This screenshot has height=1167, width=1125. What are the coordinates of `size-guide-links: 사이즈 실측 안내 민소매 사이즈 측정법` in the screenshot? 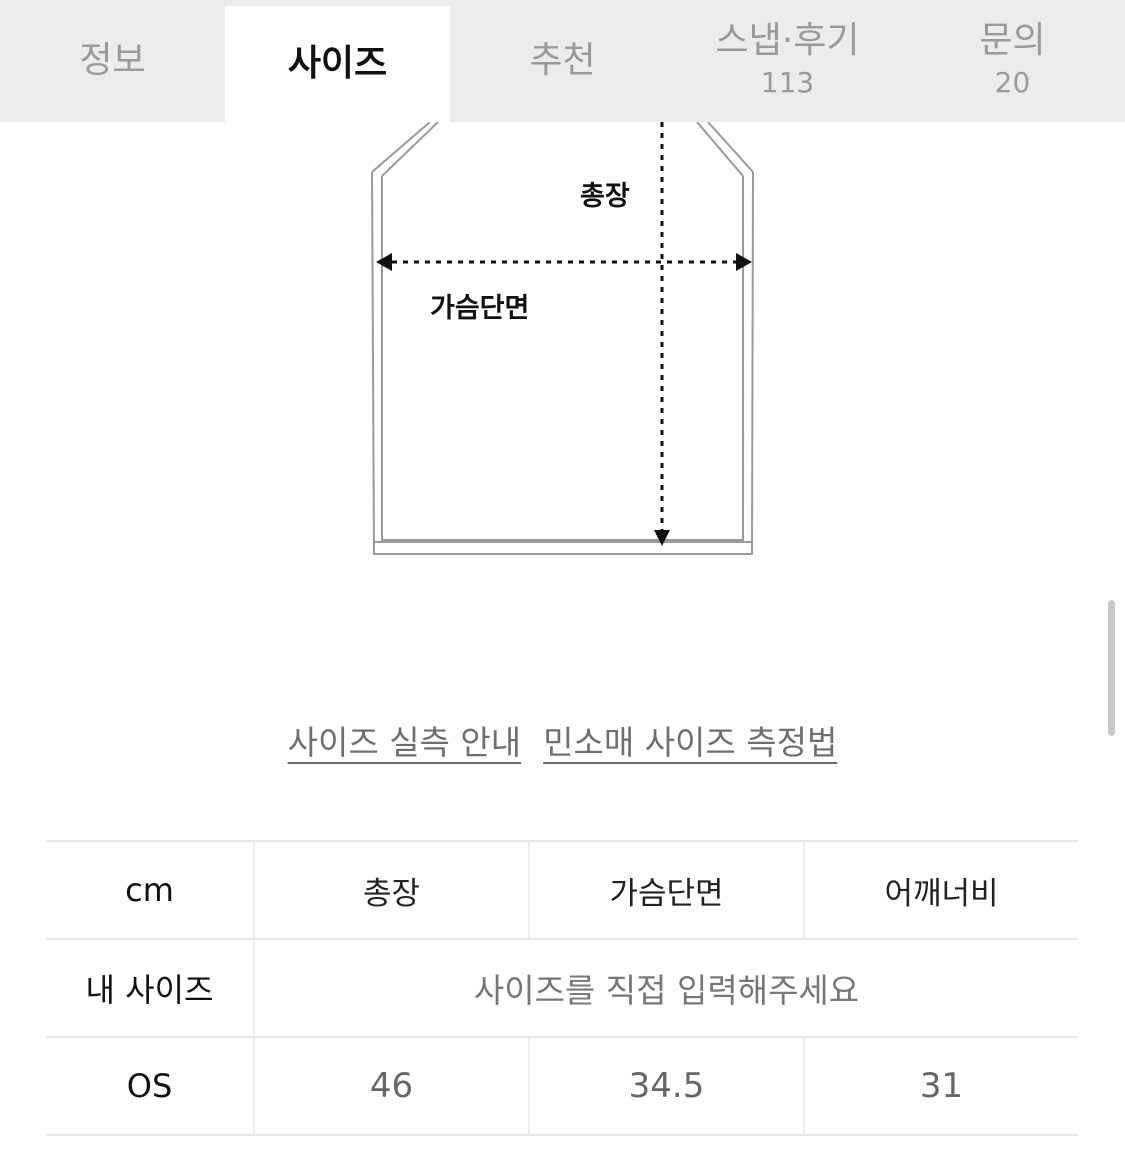 It's located at (562, 740).